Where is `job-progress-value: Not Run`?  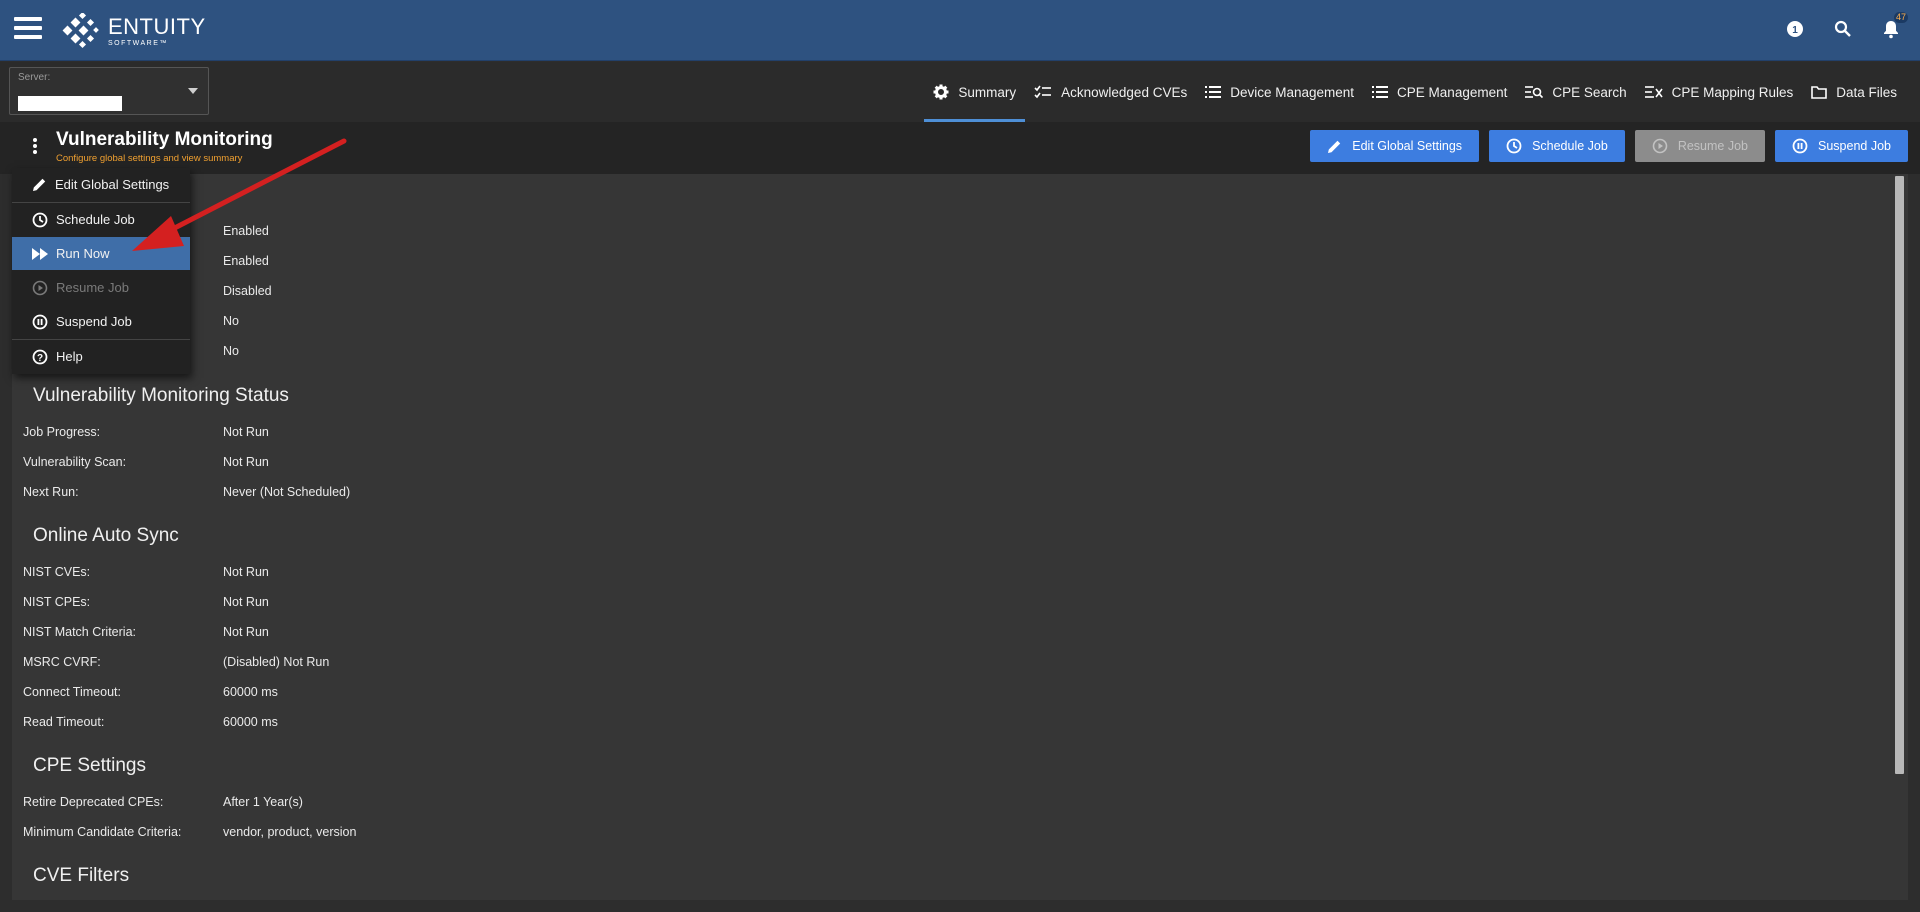
job-progress-value: Not Run is located at coordinates (246, 432).